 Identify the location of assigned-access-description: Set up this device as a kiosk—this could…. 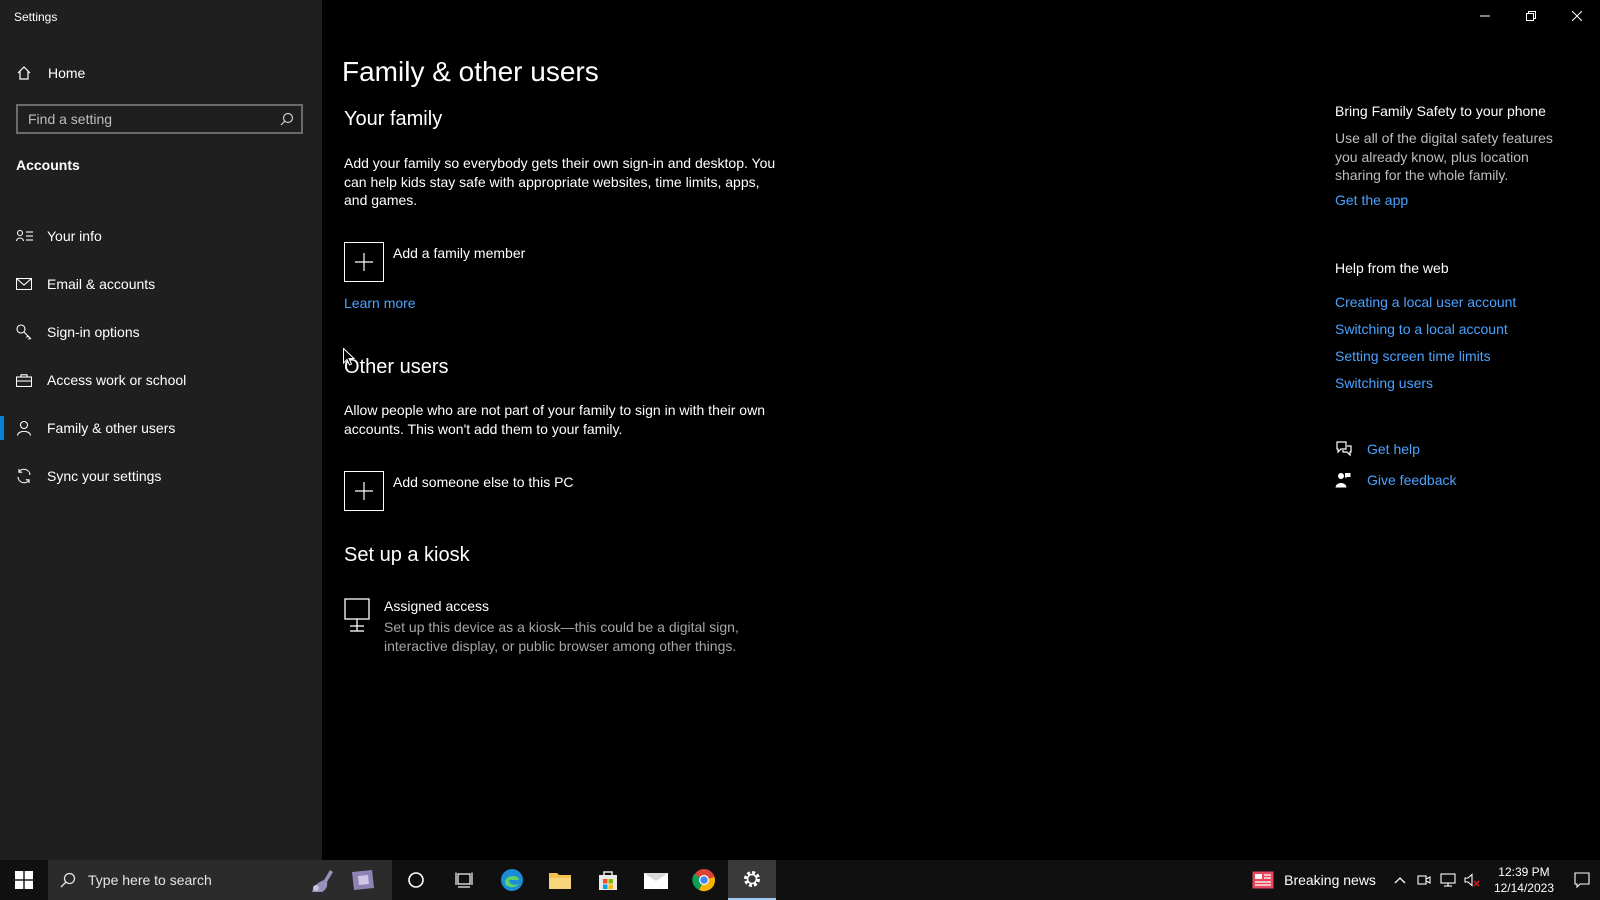
(561, 636).